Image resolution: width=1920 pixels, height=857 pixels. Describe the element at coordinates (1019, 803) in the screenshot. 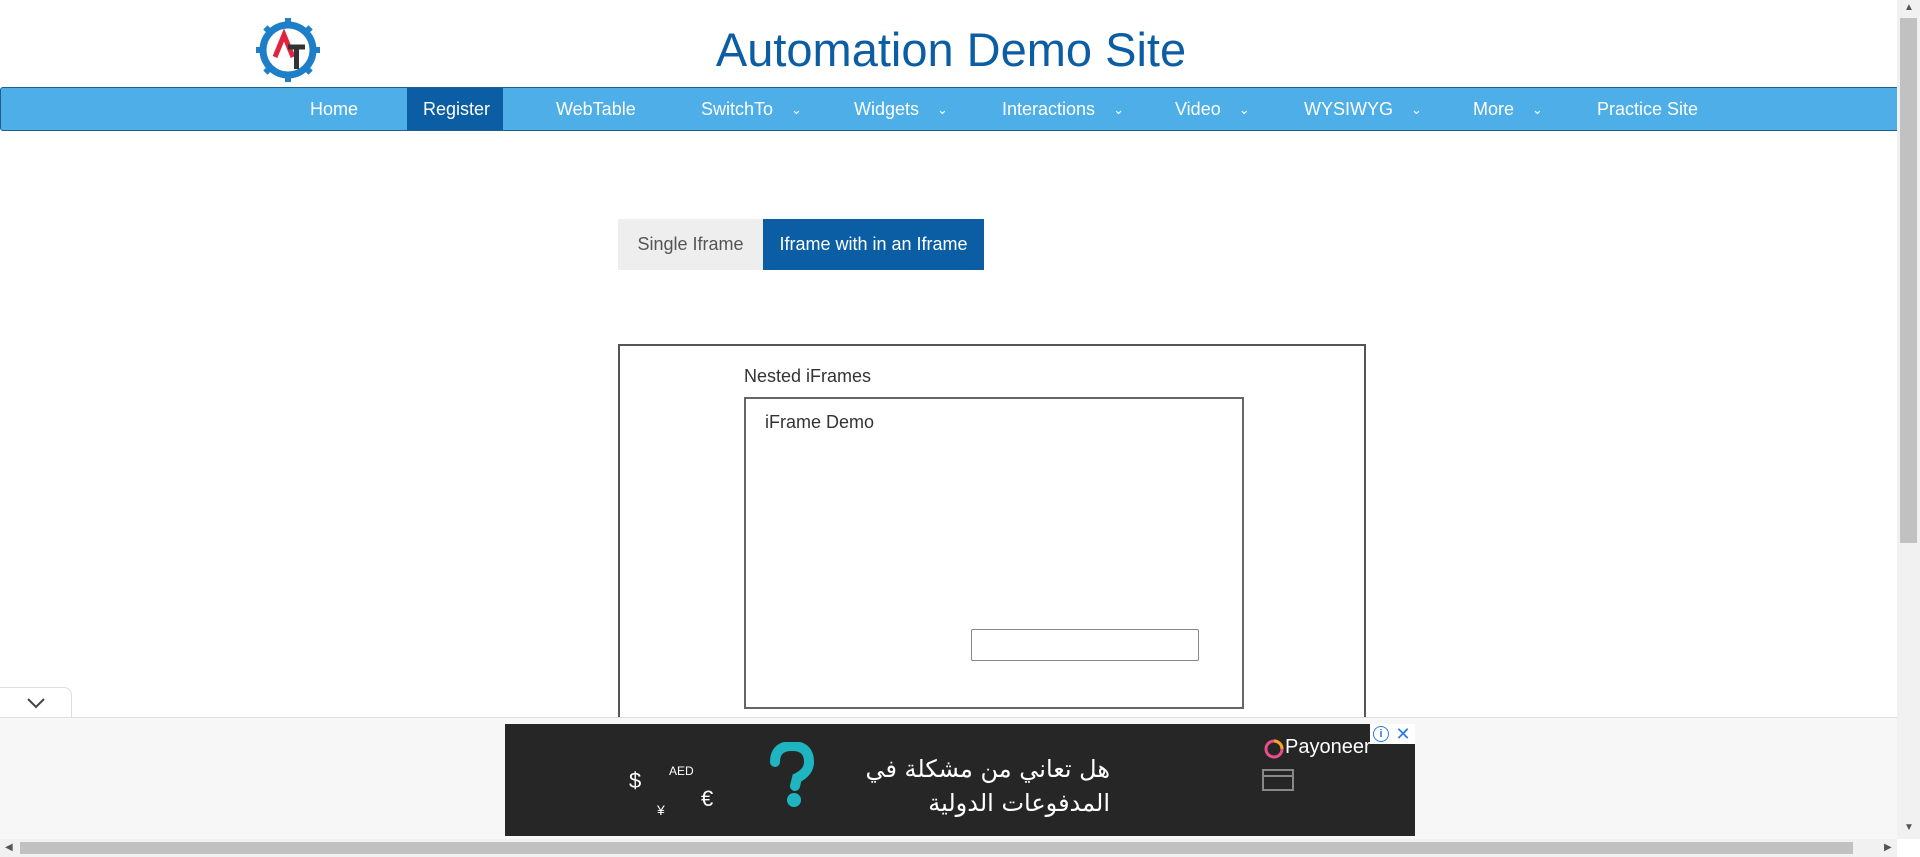

I see `ad-text-line2: المدفوعات الدولية` at that location.